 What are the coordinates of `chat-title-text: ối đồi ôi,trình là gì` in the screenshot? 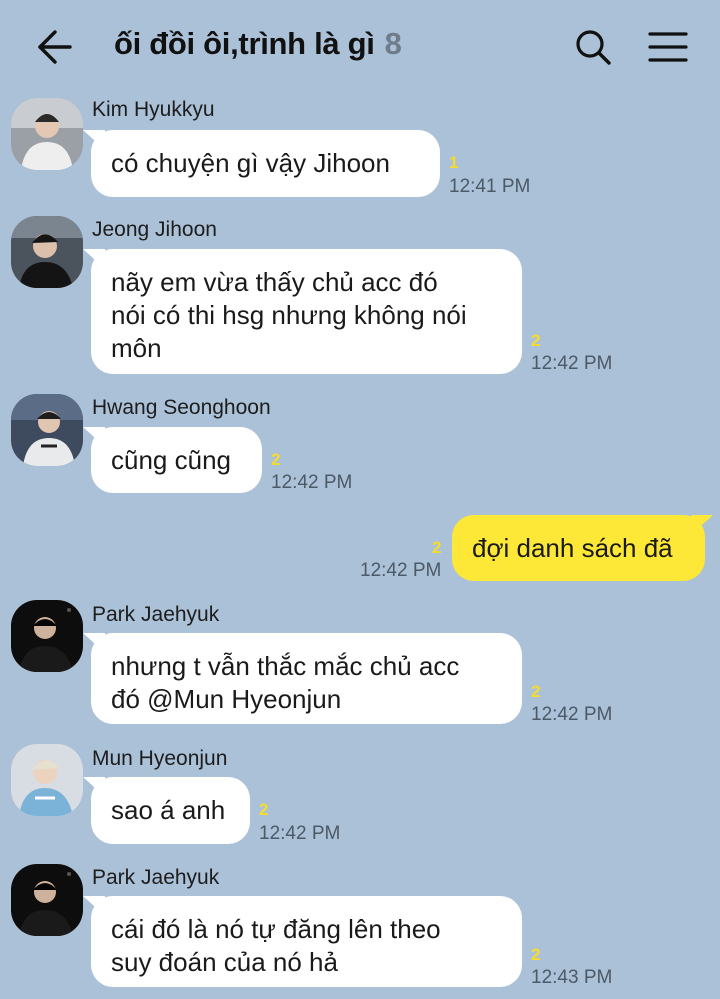 It's located at (244, 43).